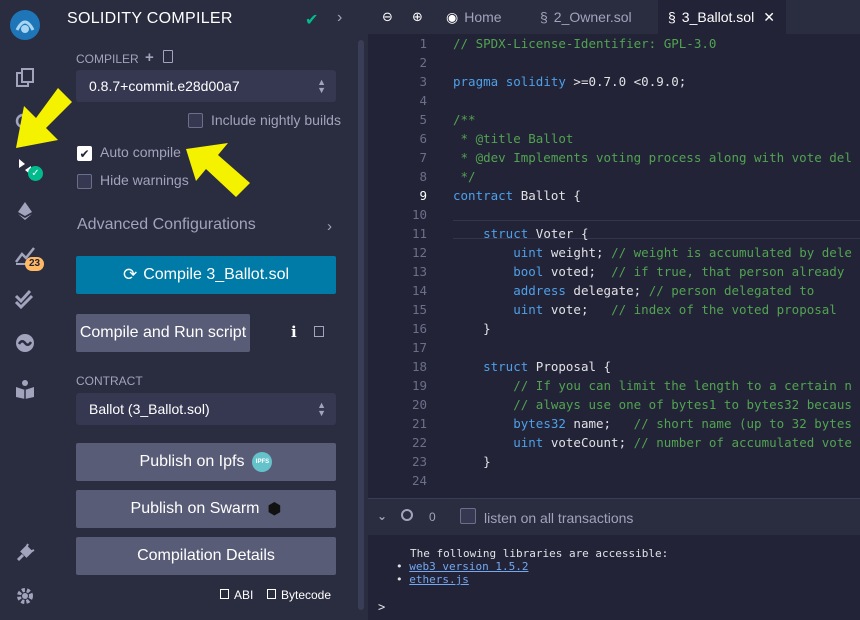  I want to click on zoom-out-icon: ⊖, so click(387, 17).